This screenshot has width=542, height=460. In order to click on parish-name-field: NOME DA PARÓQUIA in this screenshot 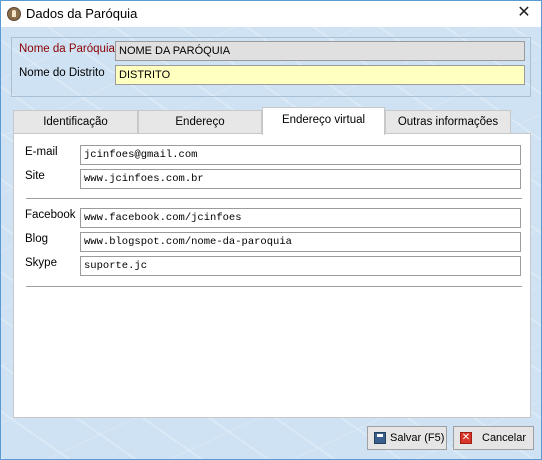, I will do `click(320, 51)`.